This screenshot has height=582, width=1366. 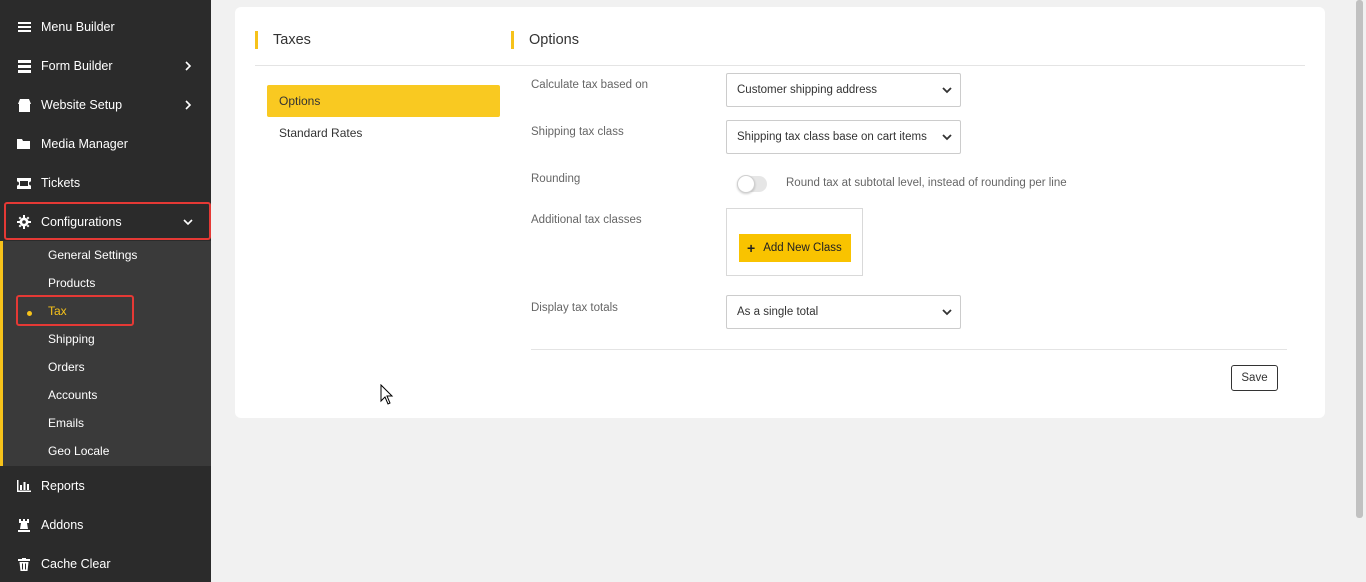 What do you see at coordinates (586, 220) in the screenshot?
I see `additional-tax-classes-label: Additional tax classes` at bounding box center [586, 220].